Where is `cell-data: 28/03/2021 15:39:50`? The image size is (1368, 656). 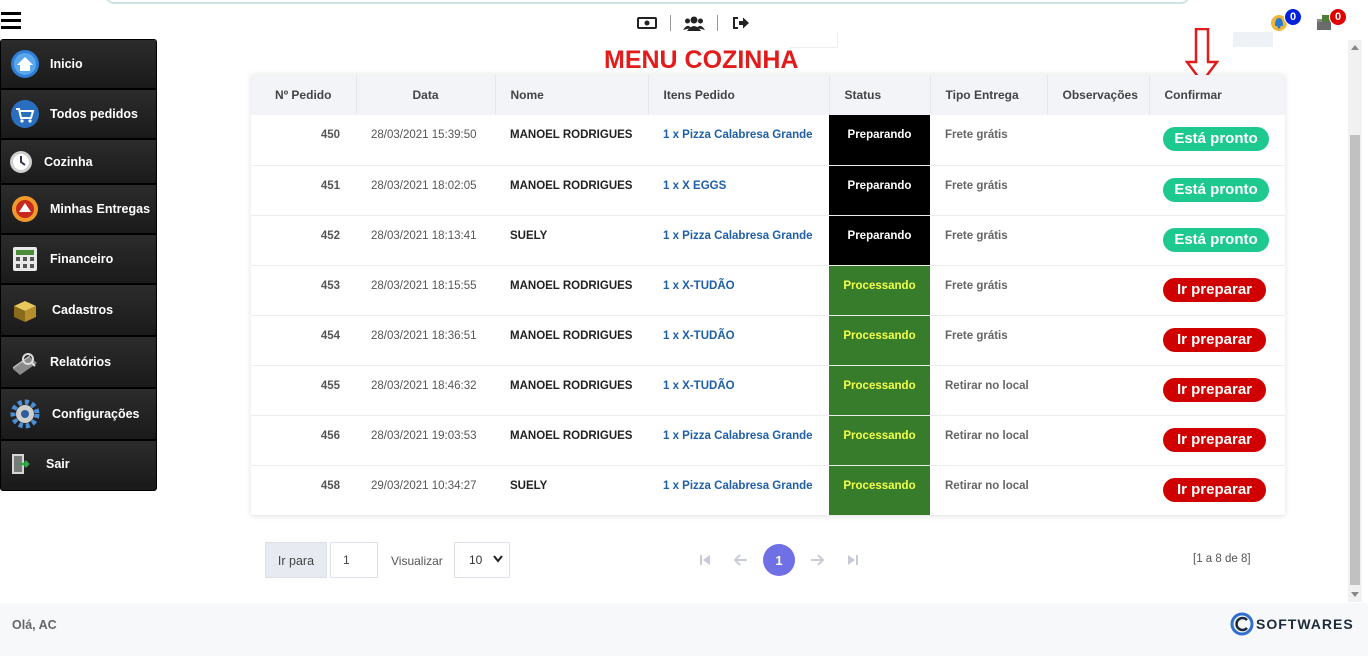 cell-data: 28/03/2021 15:39:50 is located at coordinates (425, 140).